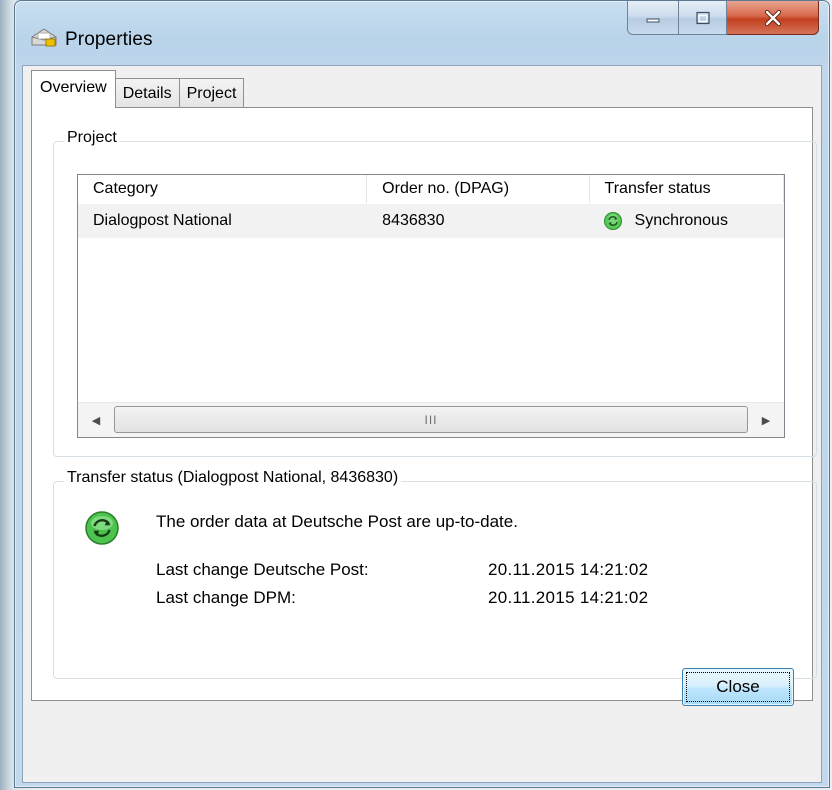  I want to click on column-header-category: Category, so click(223, 189).